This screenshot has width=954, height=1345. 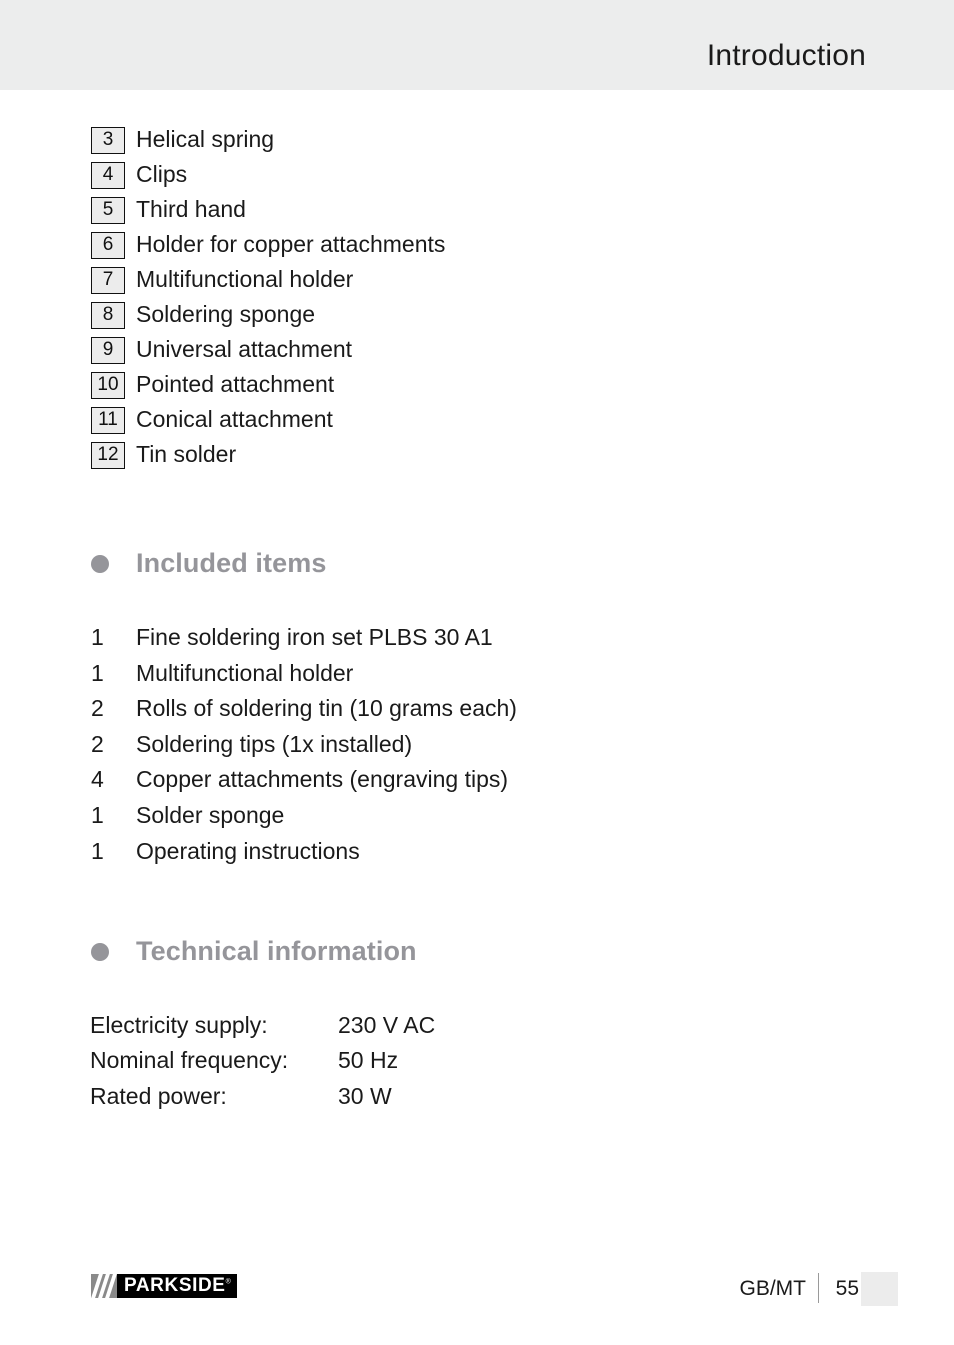 I want to click on list-item: 2 Soldering tips (1x installed), so click(x=304, y=747).